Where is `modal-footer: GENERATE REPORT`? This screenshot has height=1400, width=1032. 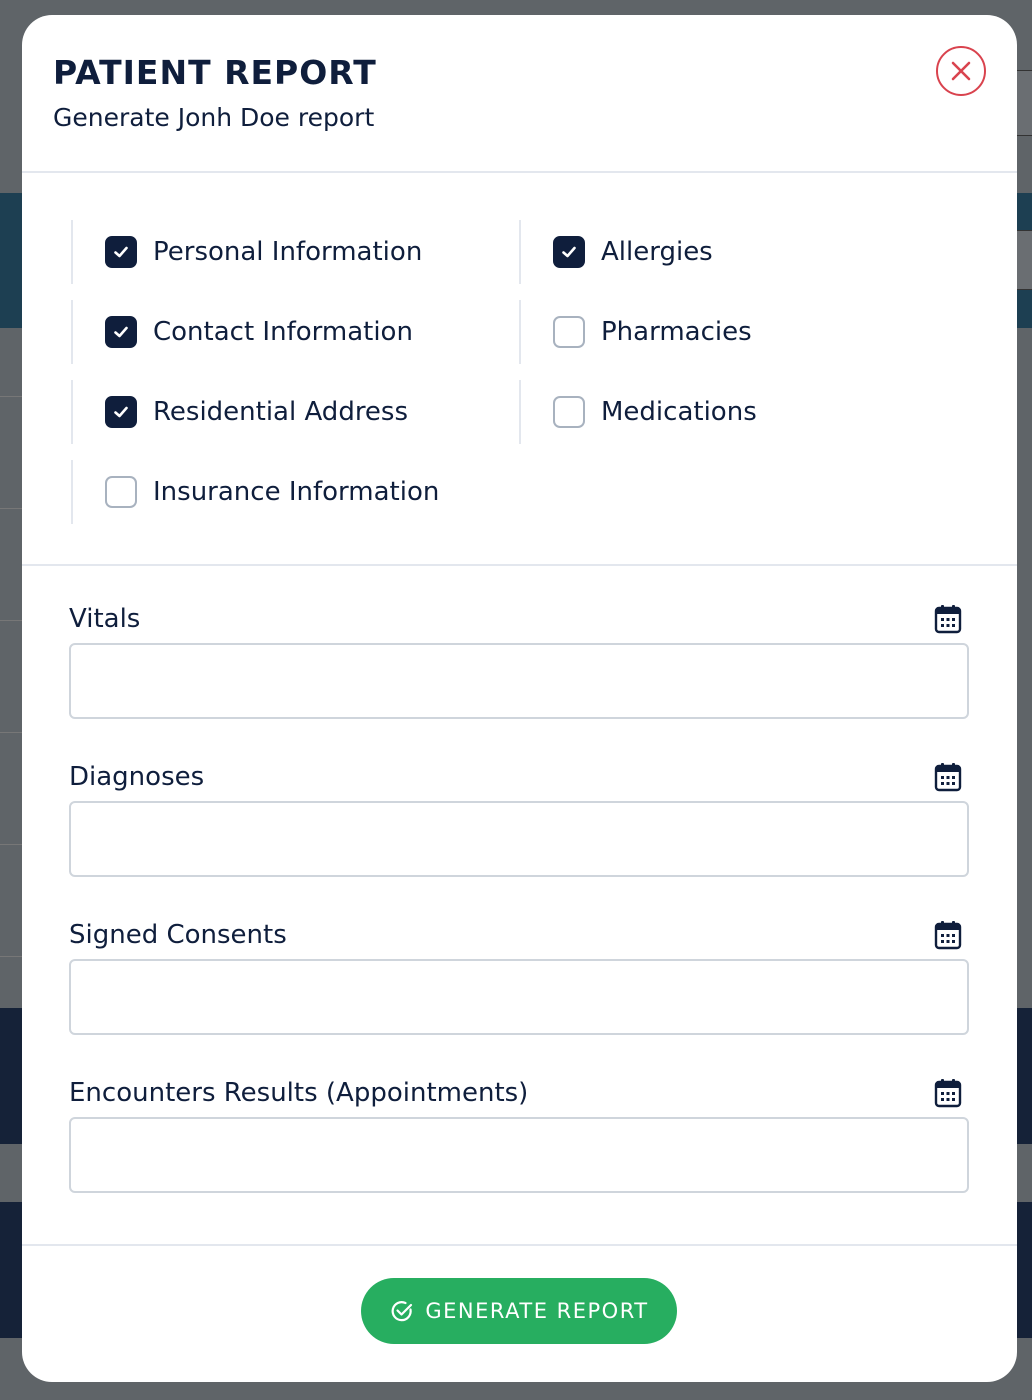
modal-footer: GENERATE REPORT is located at coordinates (519, 1311).